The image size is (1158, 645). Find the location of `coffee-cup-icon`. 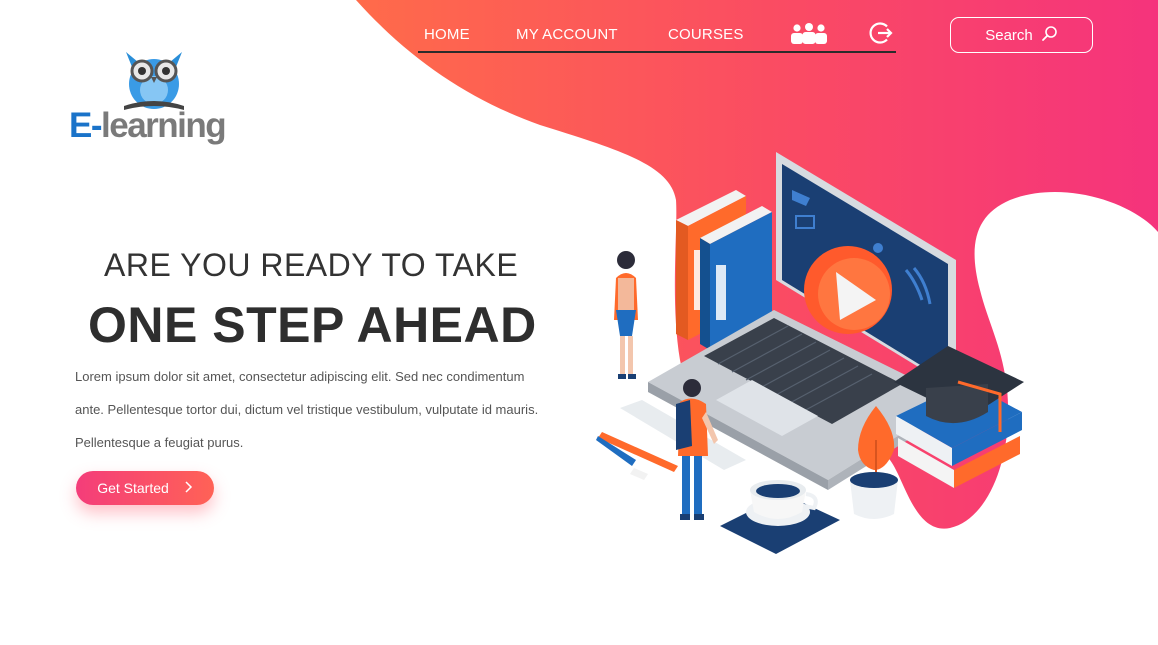

coffee-cup-icon is located at coordinates (780, 517).